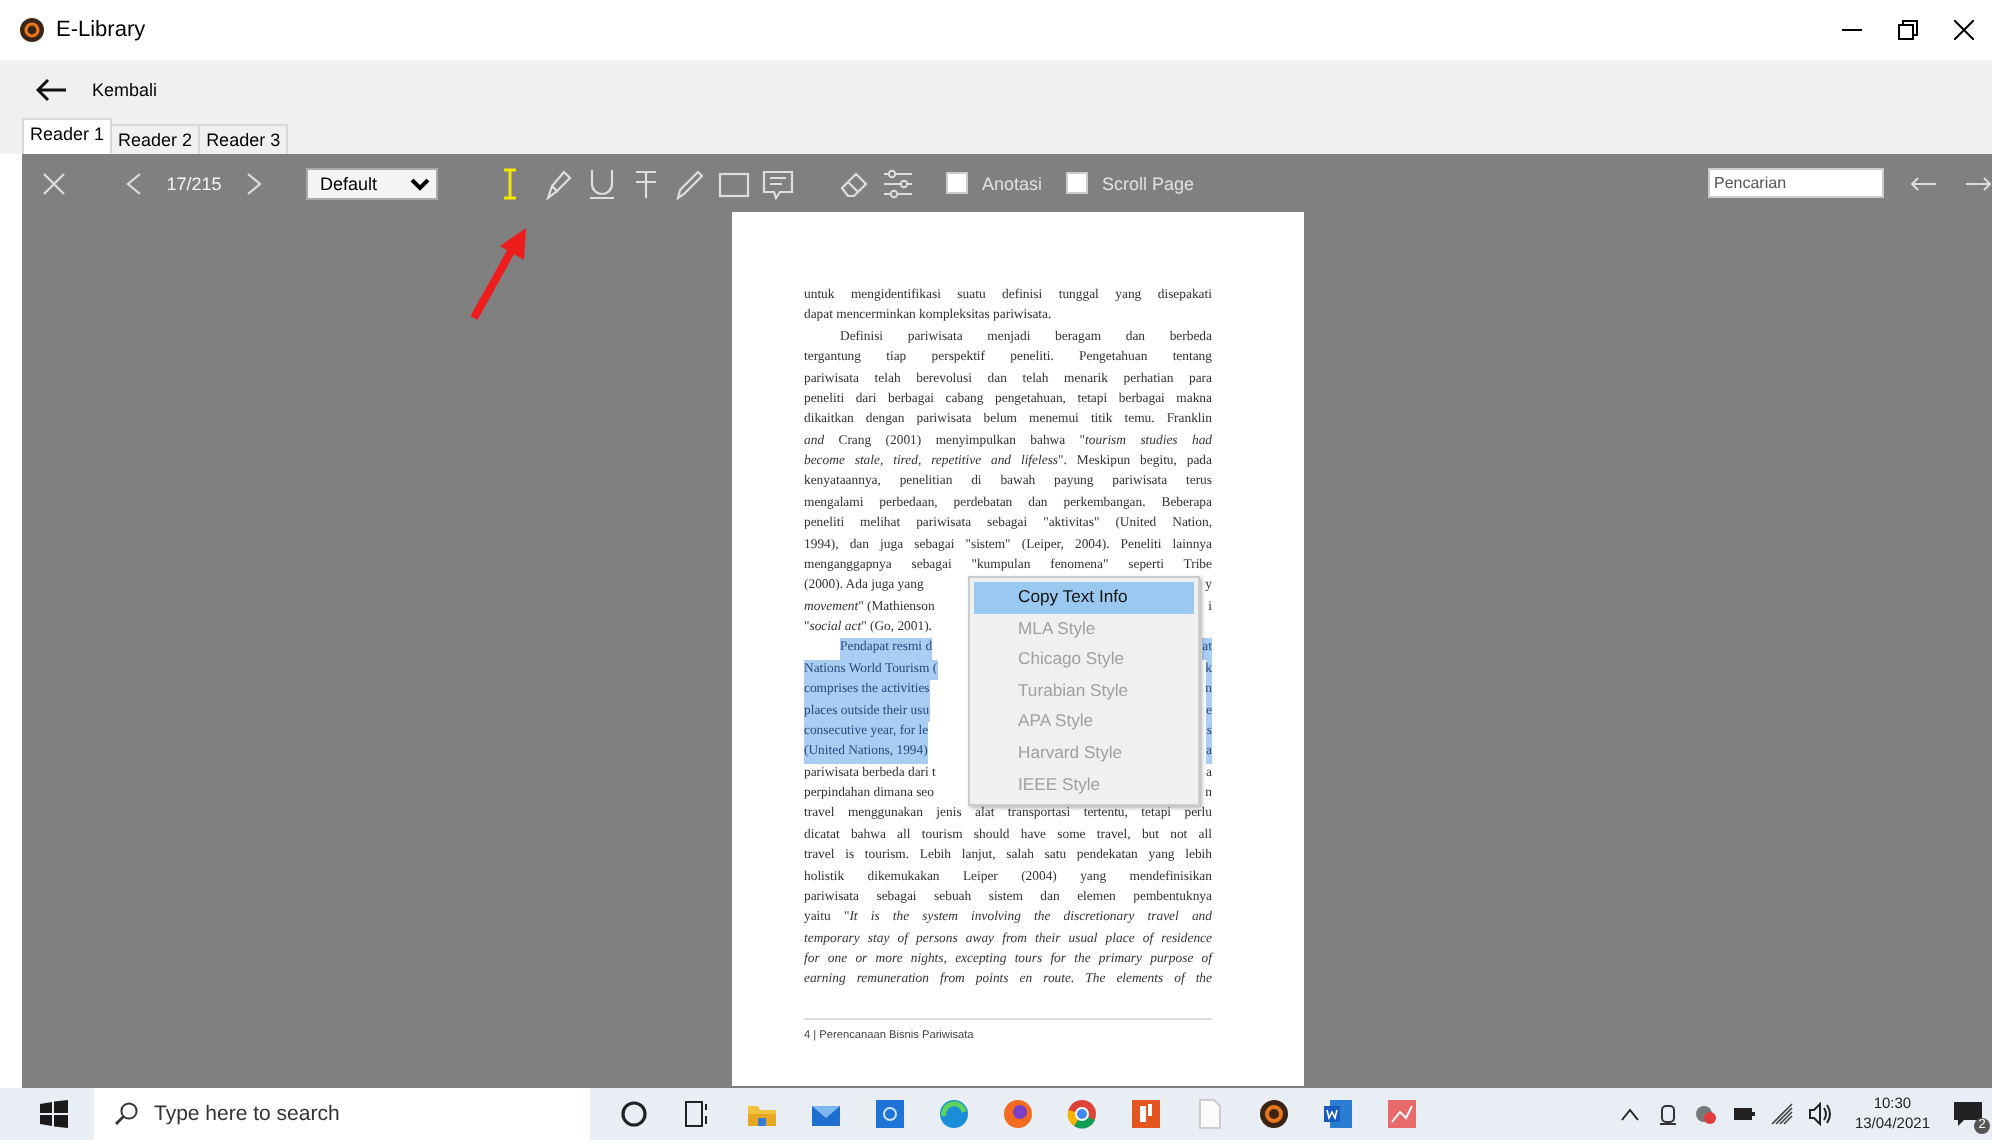 This screenshot has height=1140, width=1992. What do you see at coordinates (1706, 1114) in the screenshot?
I see `cloud-error-icon` at bounding box center [1706, 1114].